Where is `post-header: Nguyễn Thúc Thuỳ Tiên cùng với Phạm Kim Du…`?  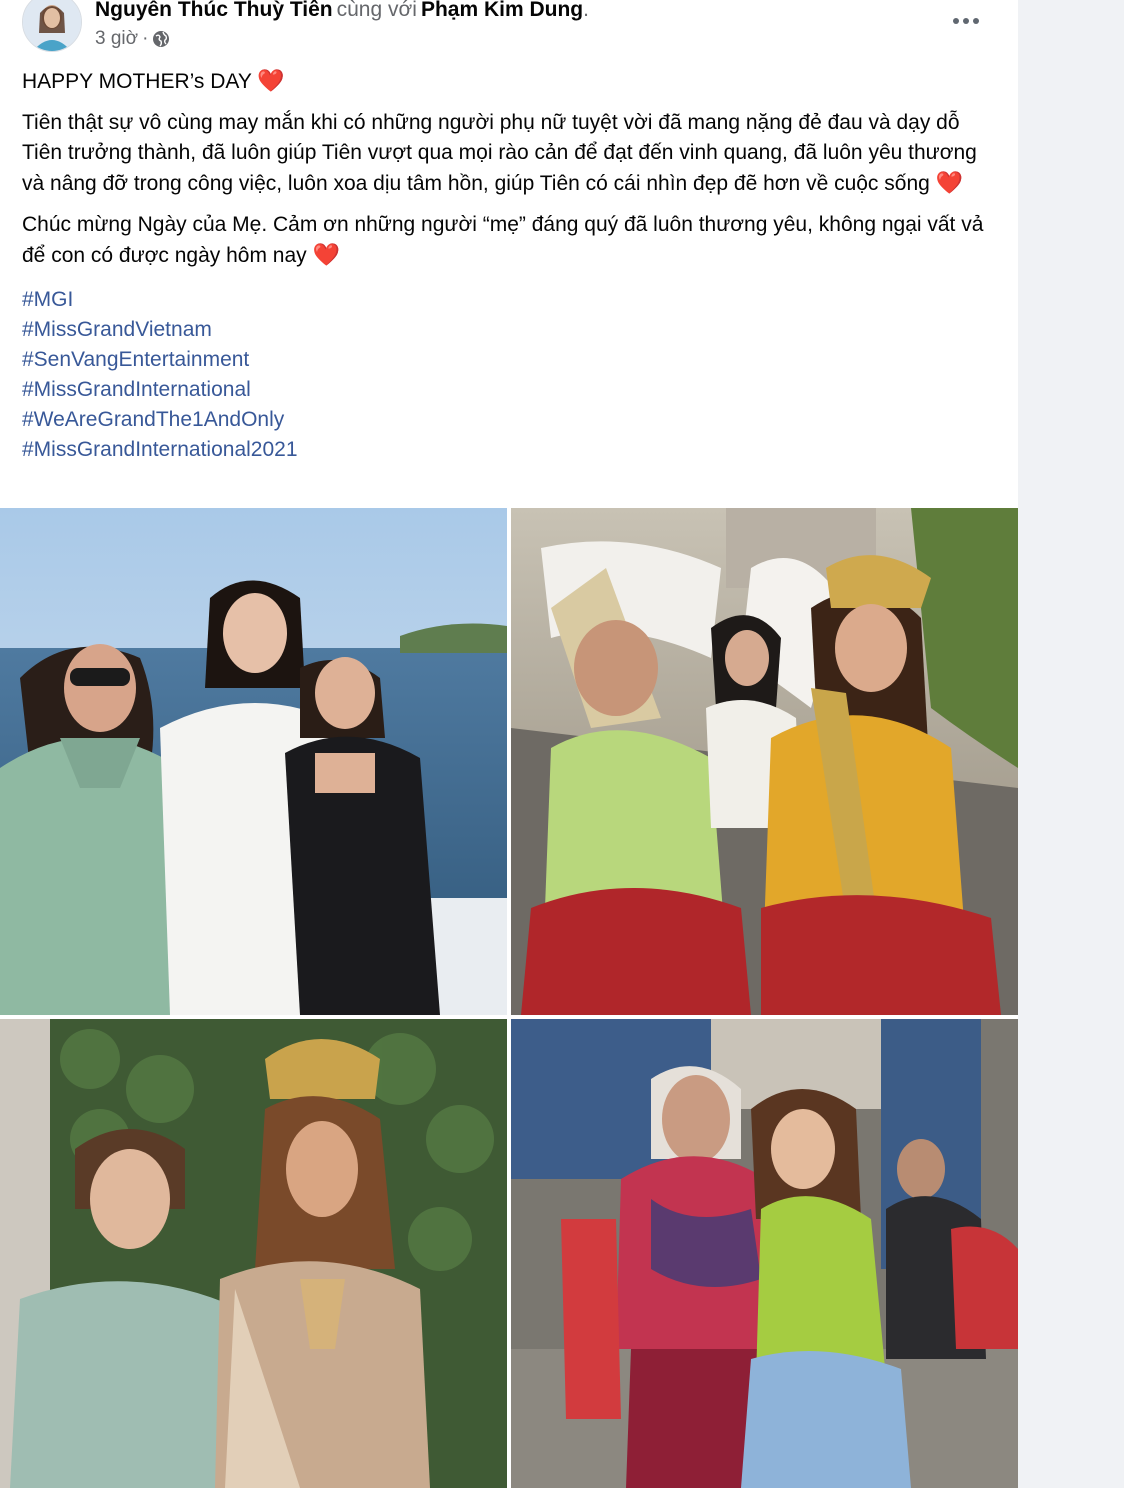
post-header: Nguyễn Thúc Thuỳ Tiên cùng với Phạm Kim Du… is located at coordinates (509, 30).